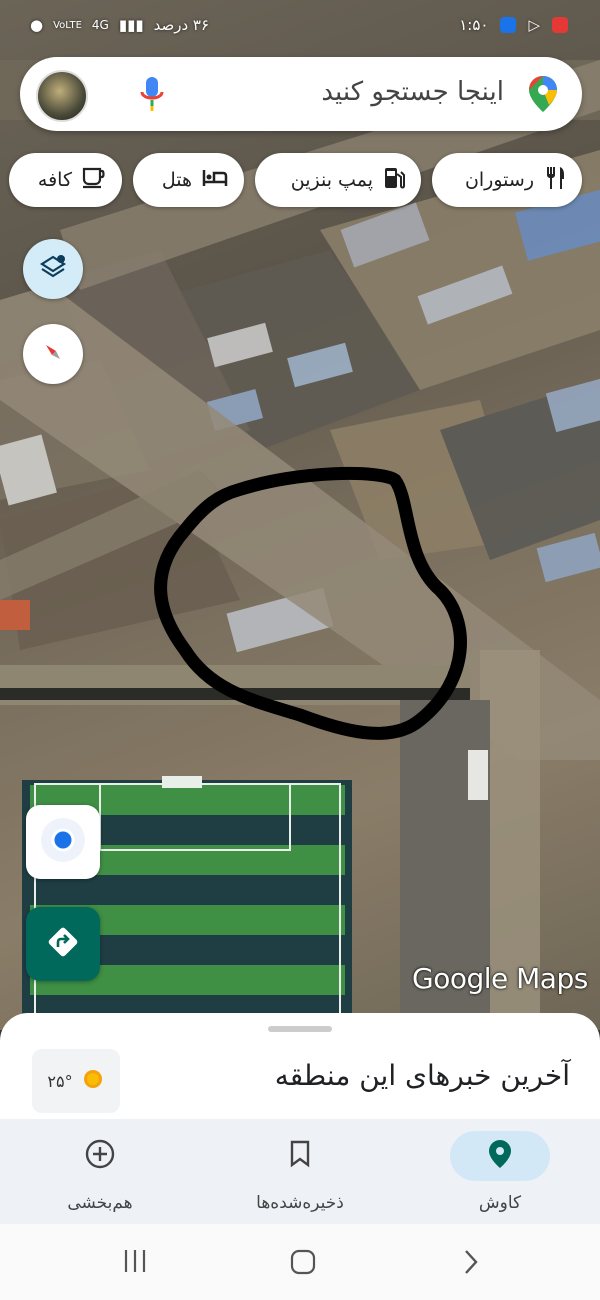 The width and height of the screenshot is (600, 1300). What do you see at coordinates (176, 180) in the screenshot?
I see `chip-label: هتل` at bounding box center [176, 180].